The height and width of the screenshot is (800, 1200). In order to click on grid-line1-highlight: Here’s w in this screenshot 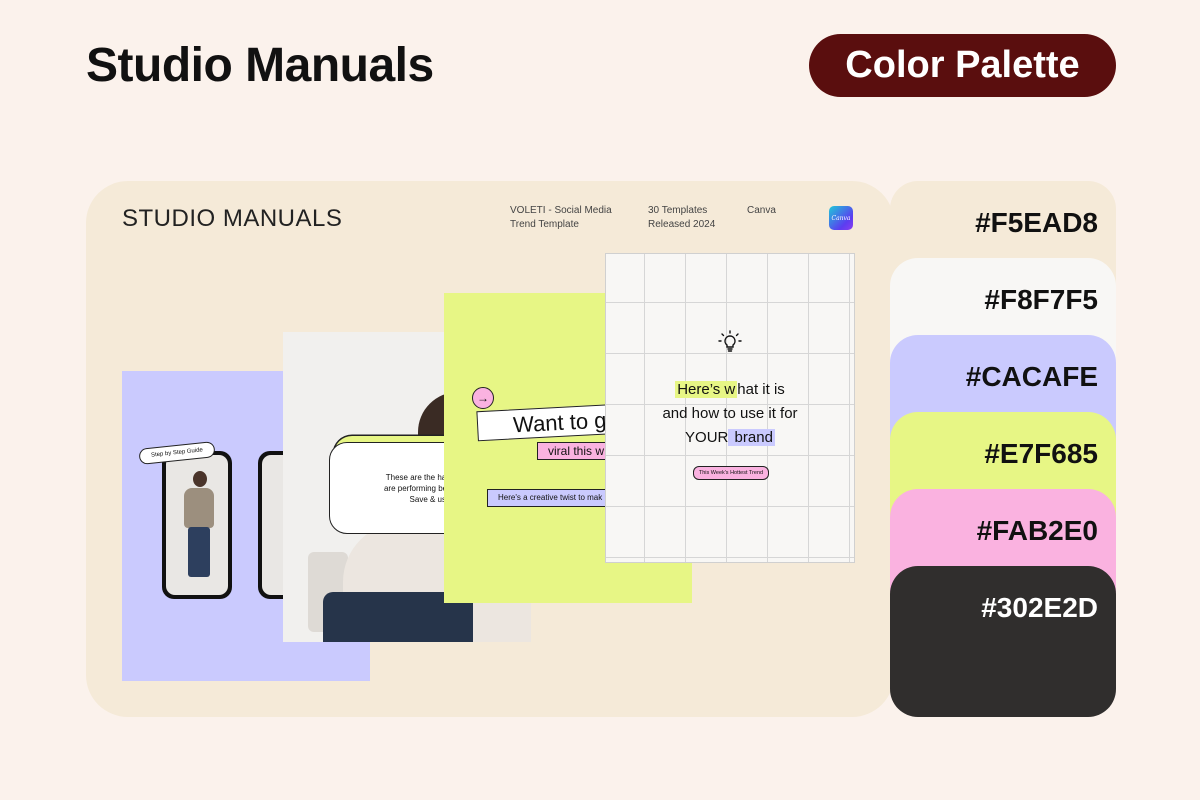, I will do `click(706, 389)`.